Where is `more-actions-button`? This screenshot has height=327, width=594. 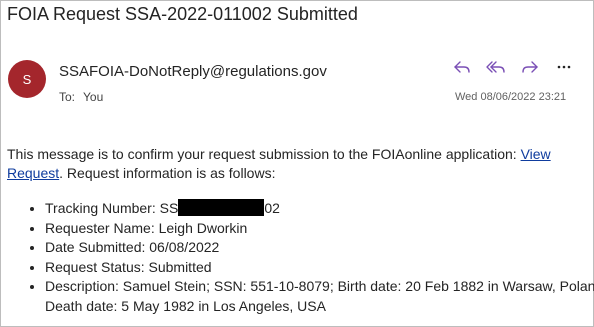 more-actions-button is located at coordinates (564, 67).